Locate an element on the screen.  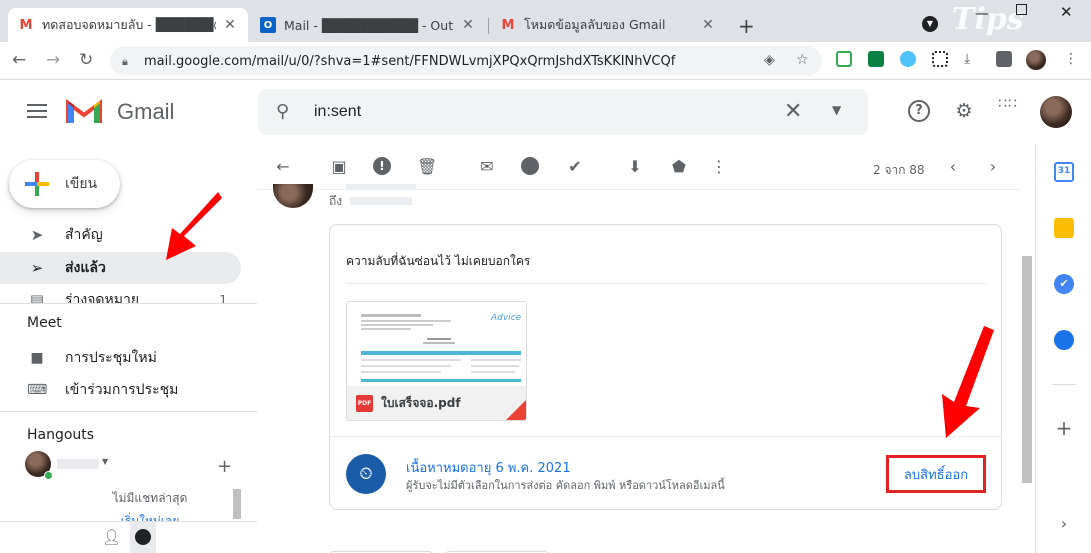
extensions-puzzle-icon is located at coordinates (1004, 59).